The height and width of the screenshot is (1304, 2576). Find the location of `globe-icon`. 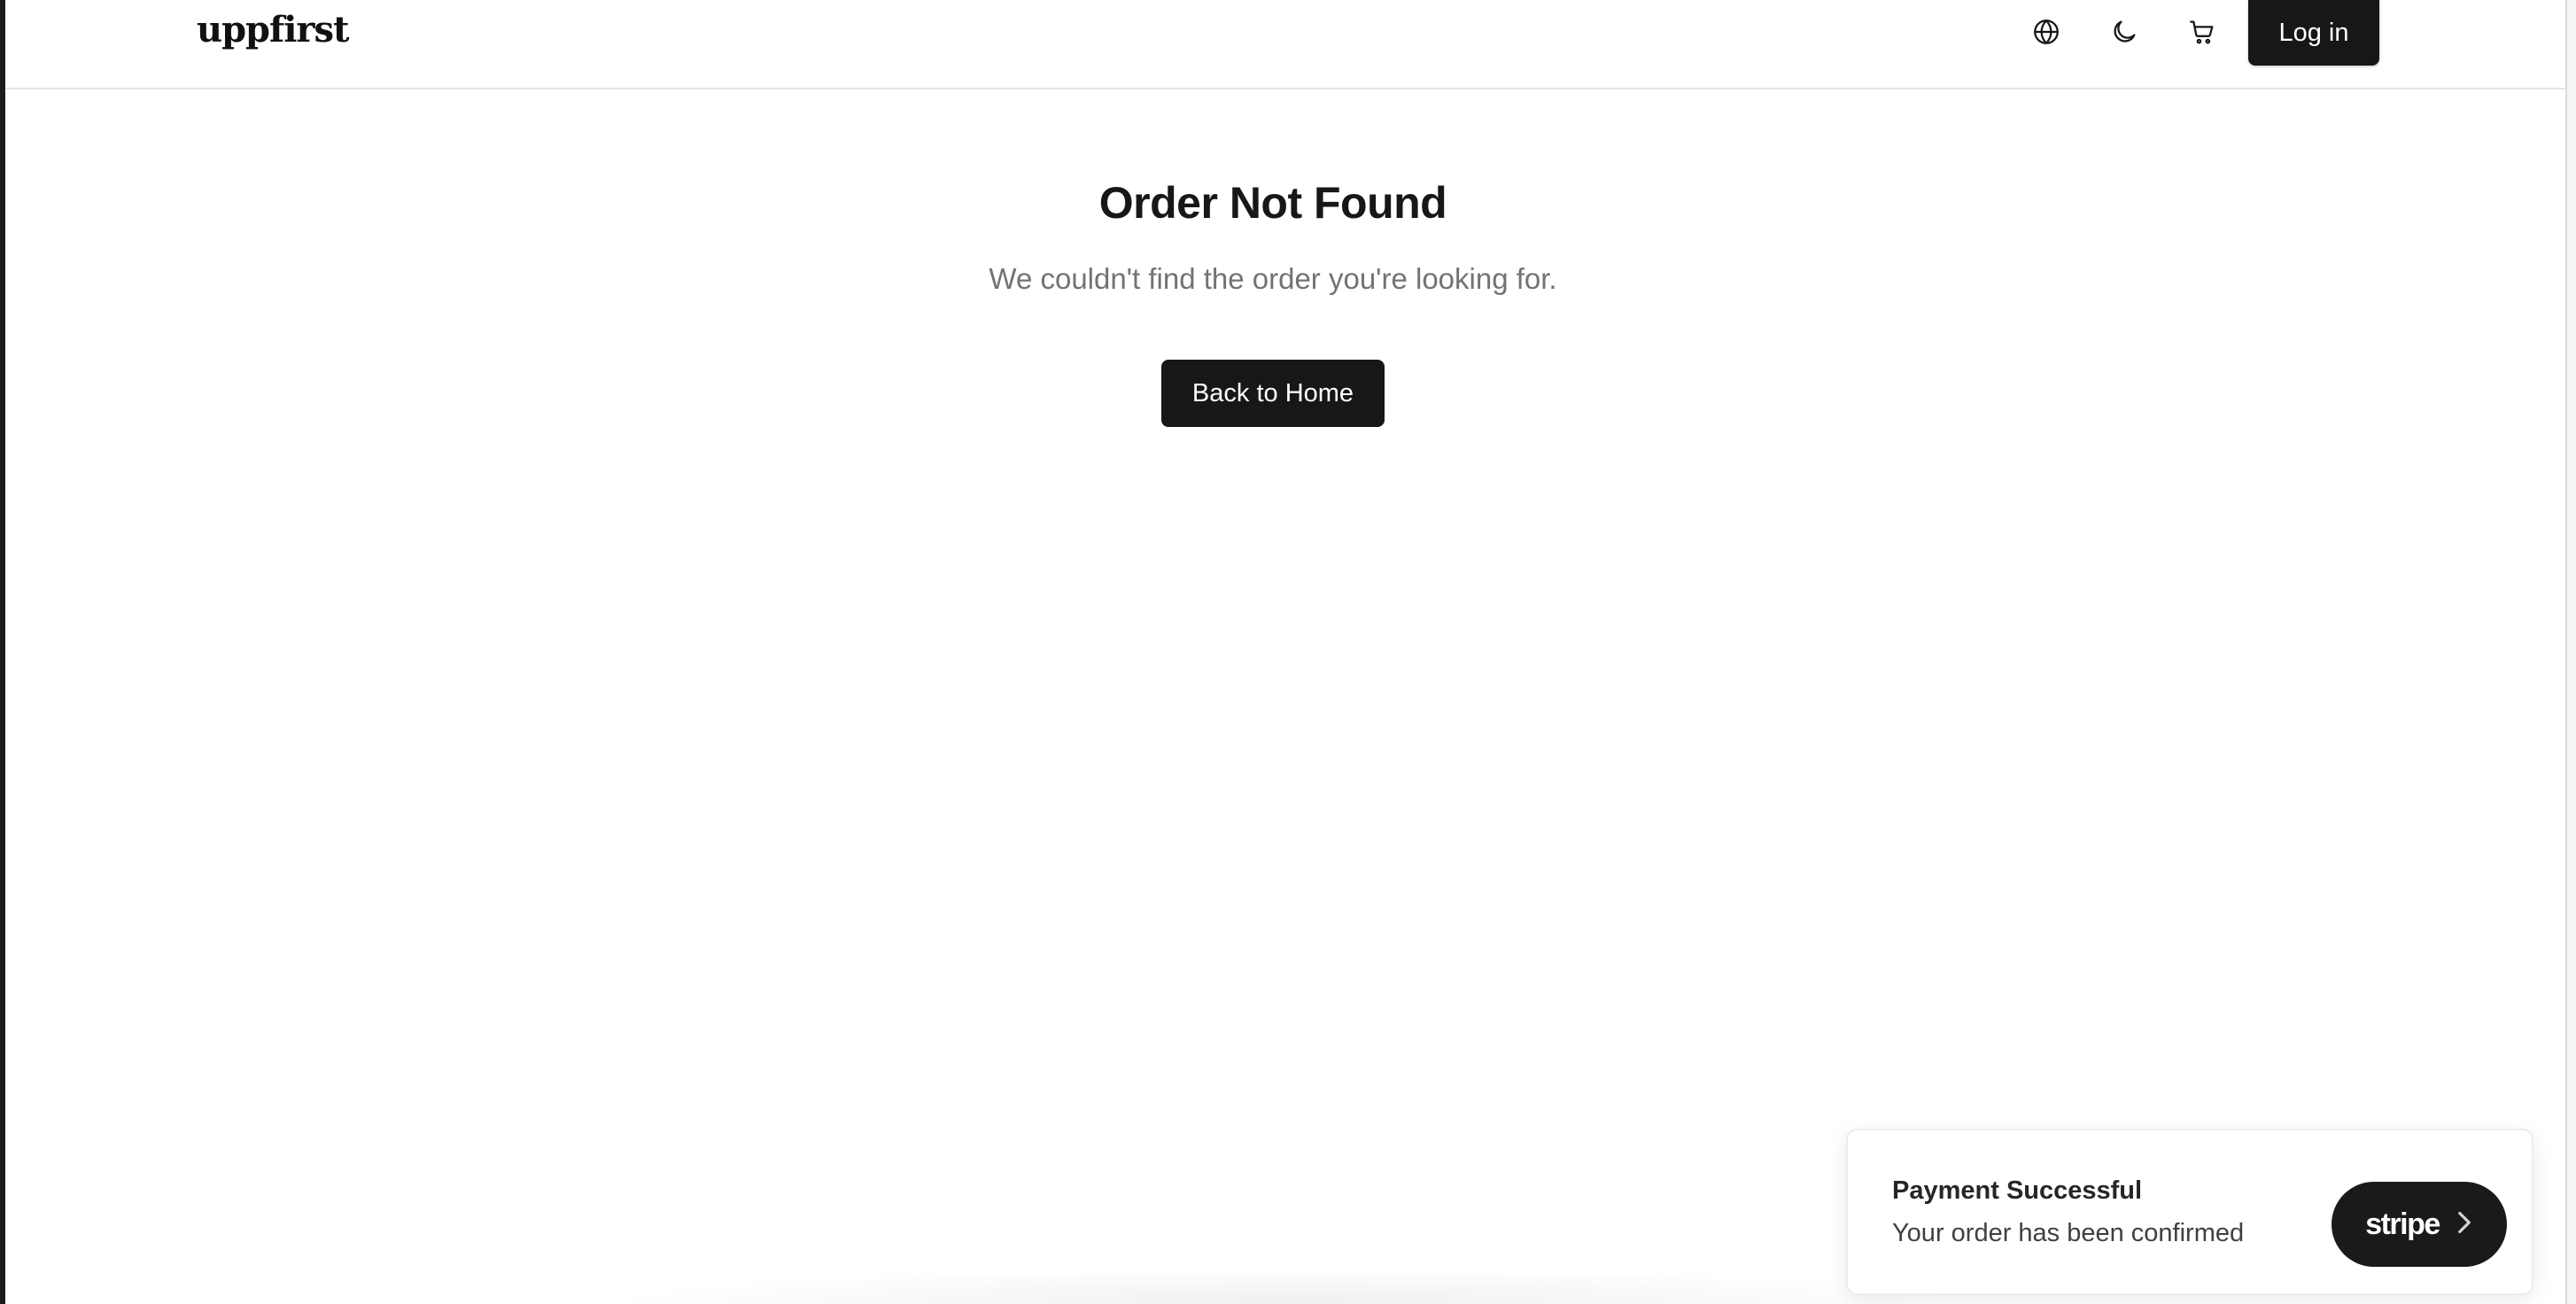

globe-icon is located at coordinates (2047, 32).